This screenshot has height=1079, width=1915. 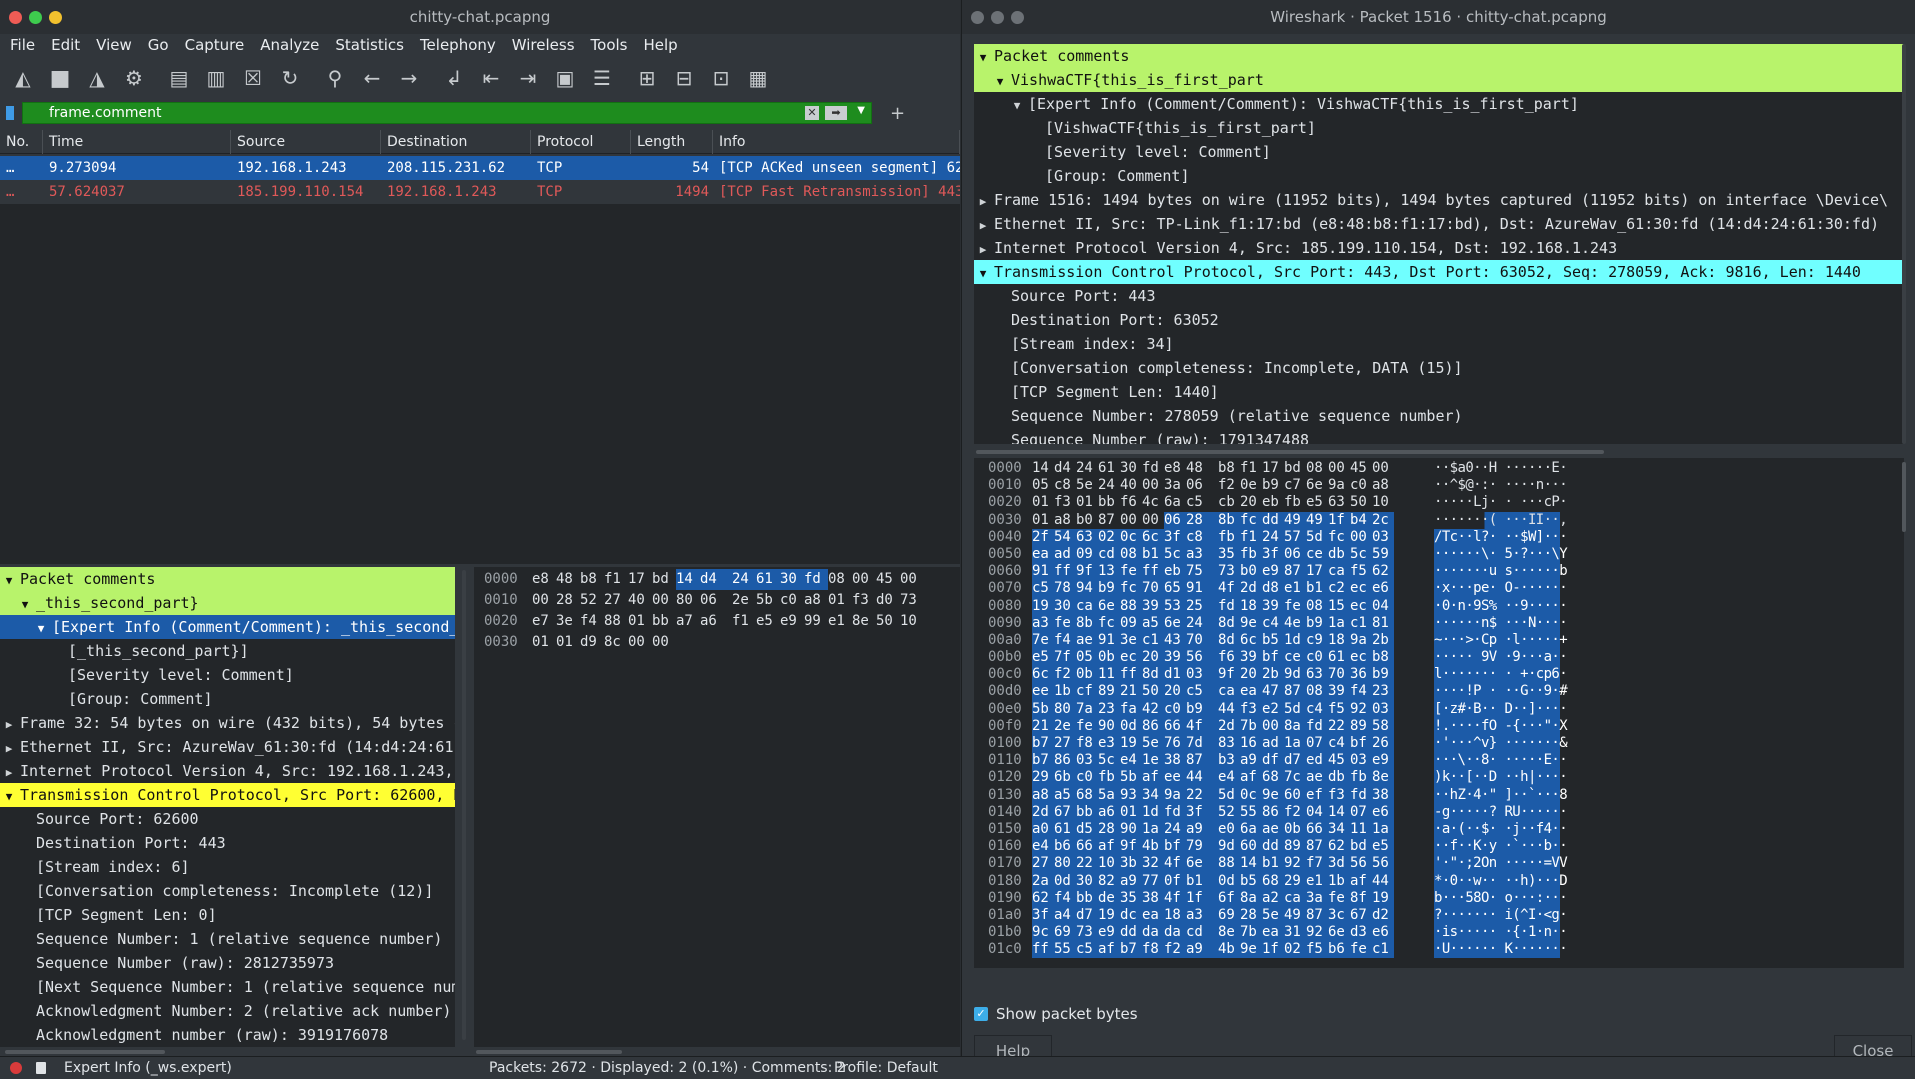 What do you see at coordinates (1202, 744) in the screenshot?
I see `hex-byte: 7d` at bounding box center [1202, 744].